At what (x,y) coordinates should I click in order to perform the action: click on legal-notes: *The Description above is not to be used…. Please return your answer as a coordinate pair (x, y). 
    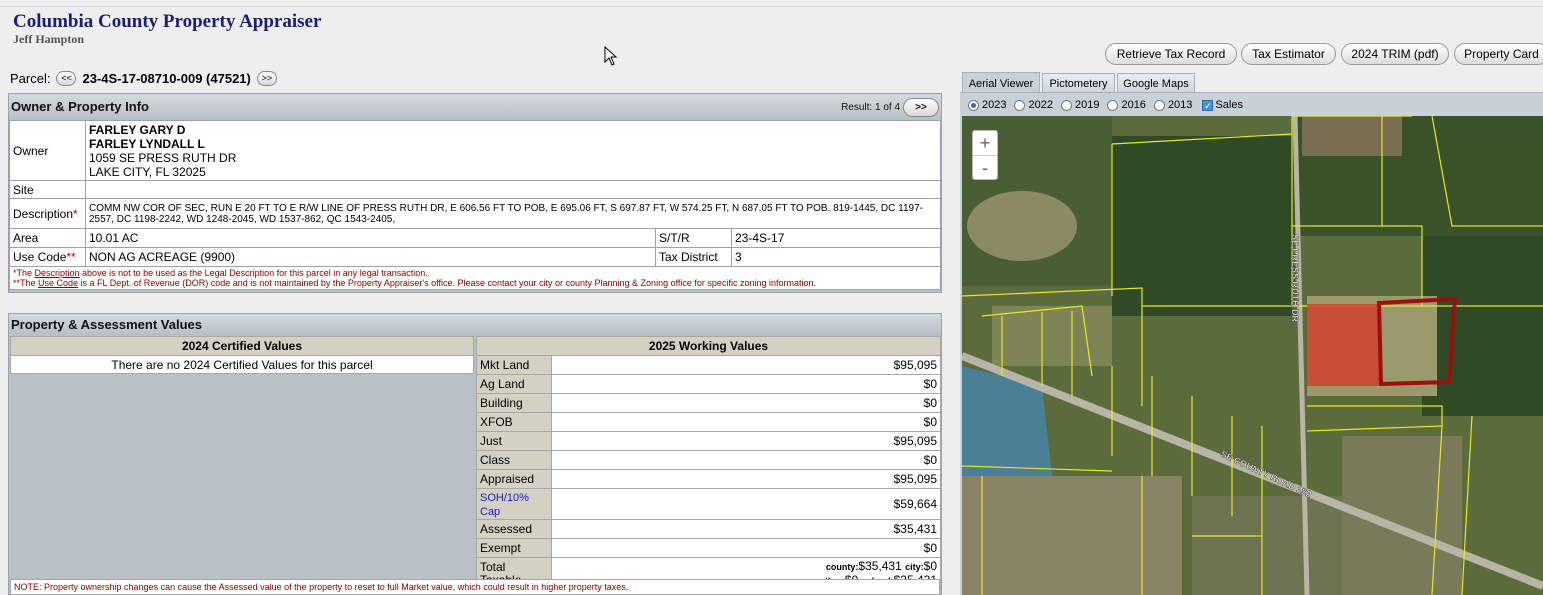
    Looking at the image, I should click on (475, 278).